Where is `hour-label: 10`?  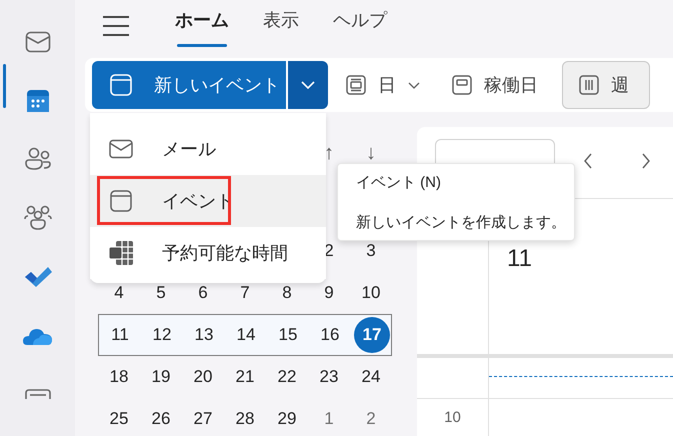
hour-label: 10 is located at coordinates (452, 418).